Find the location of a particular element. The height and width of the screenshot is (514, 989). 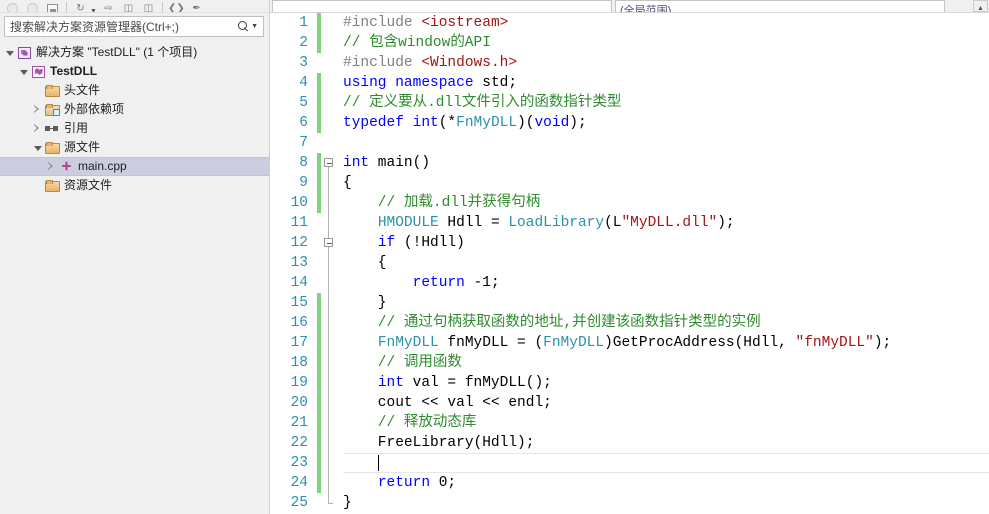

triangle-down-icon is located at coordinates (37, 148).